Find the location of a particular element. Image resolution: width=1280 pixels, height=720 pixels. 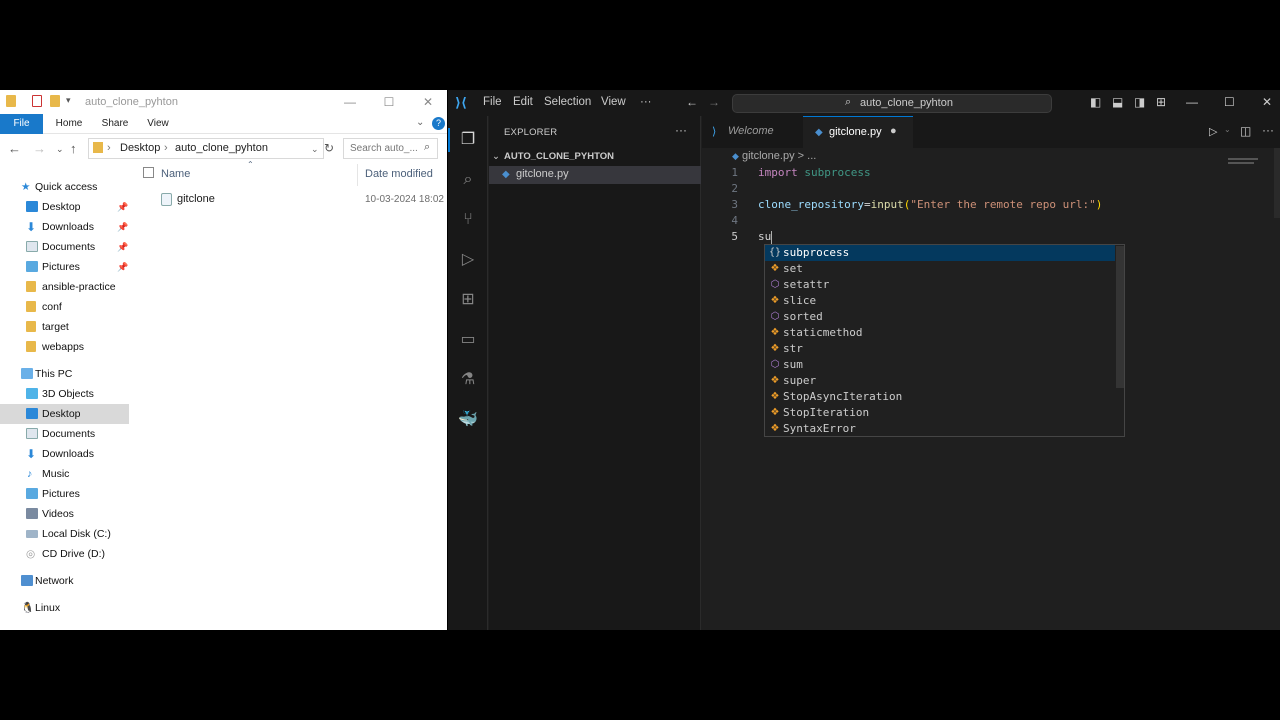

breadcrumb-desktop: Desktop is located at coordinates (140, 148).